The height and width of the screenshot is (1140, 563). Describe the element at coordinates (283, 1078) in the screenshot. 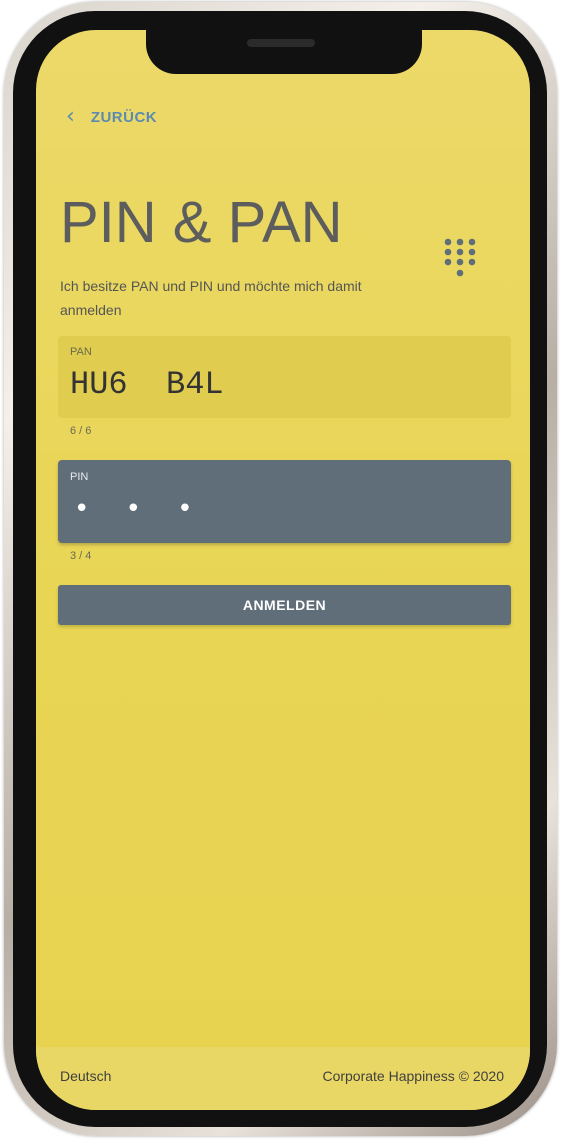

I see `footer: Deutsch Corporate Happiness © 2020` at that location.